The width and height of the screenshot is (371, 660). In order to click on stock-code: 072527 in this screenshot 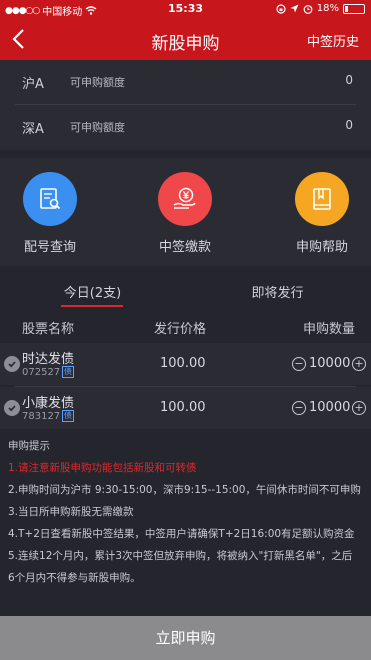, I will do `click(41, 372)`.